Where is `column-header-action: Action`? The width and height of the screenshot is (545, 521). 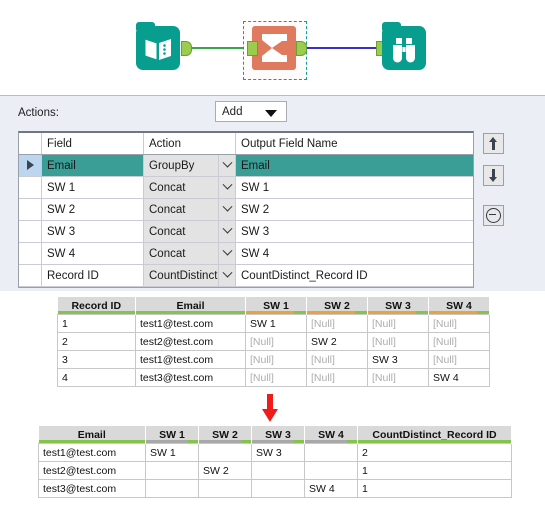
column-header-action: Action is located at coordinates (189, 144).